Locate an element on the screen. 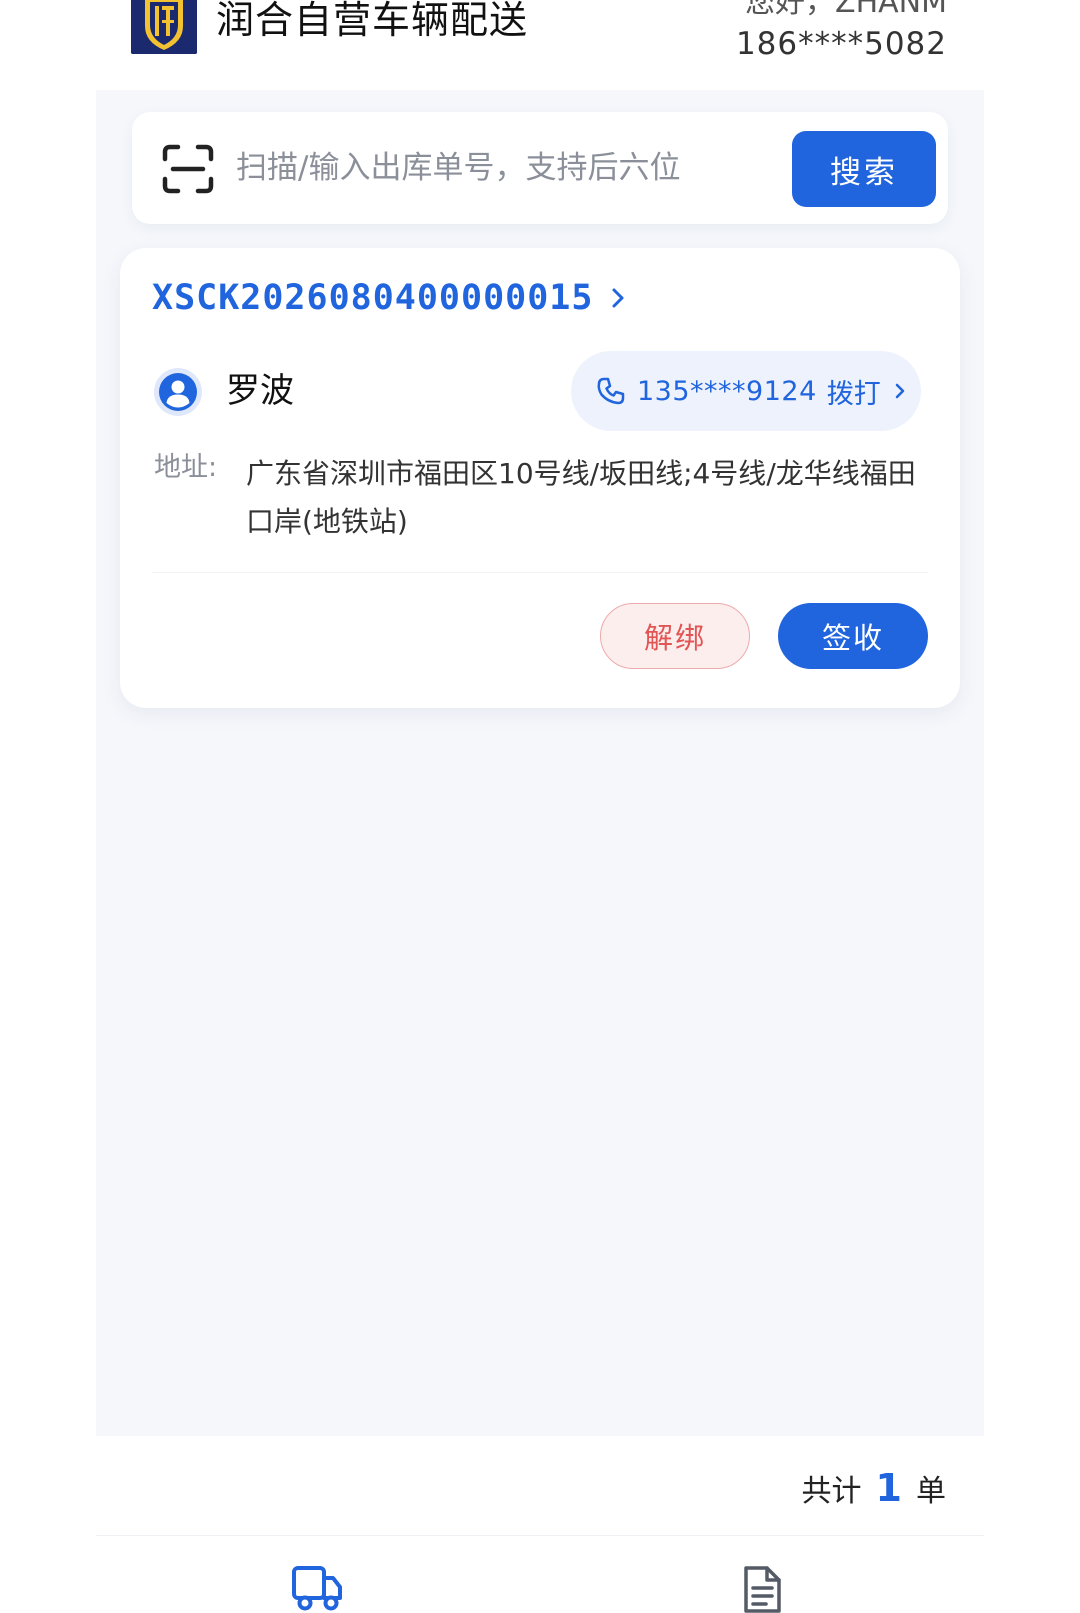 This screenshot has width=1080, height=1613. order-count-summary: 共计 1 单 is located at coordinates (874, 1488).